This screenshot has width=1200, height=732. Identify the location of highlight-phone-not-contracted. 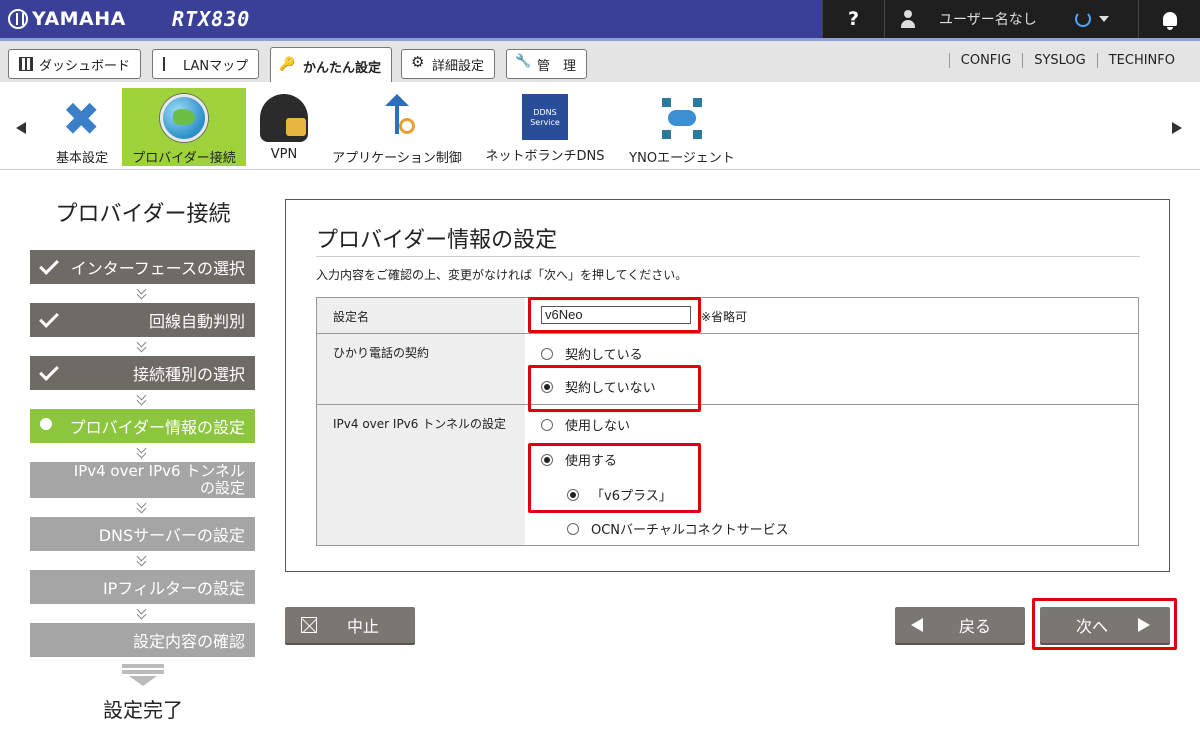
(614, 388).